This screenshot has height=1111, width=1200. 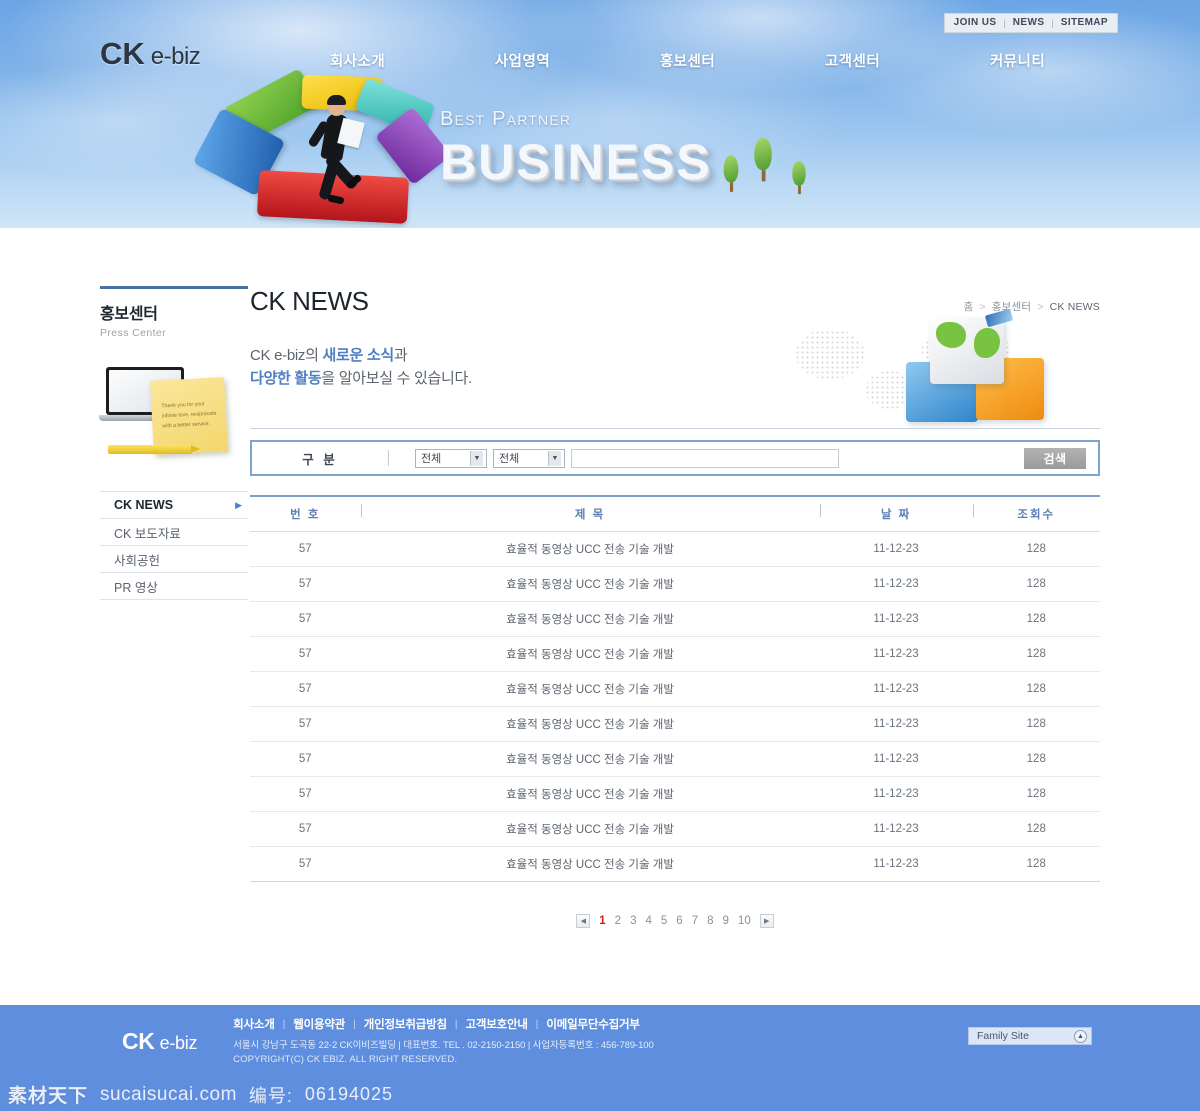 I want to click on footer-link-customer-protection: 고객보호안내, so click(x=496, y=1024).